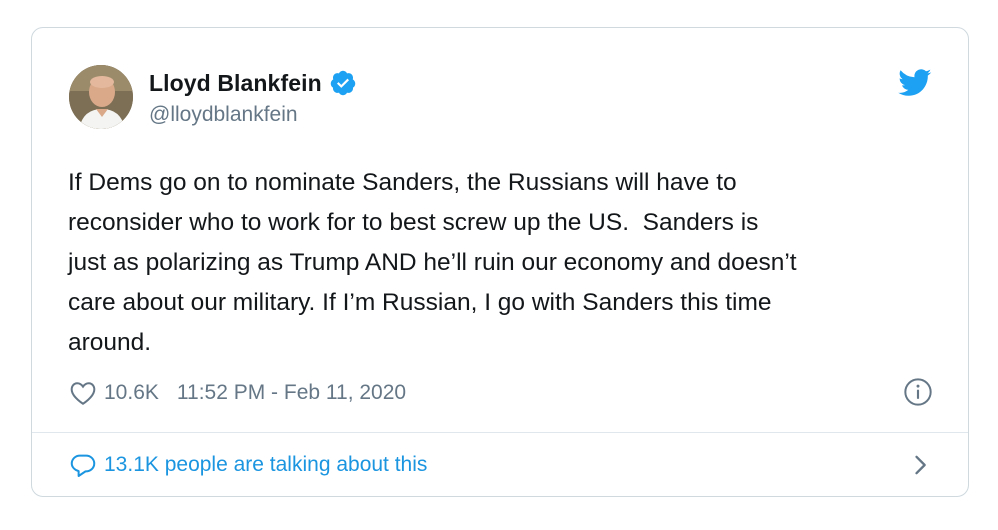  I want to click on avatar, so click(101, 97).